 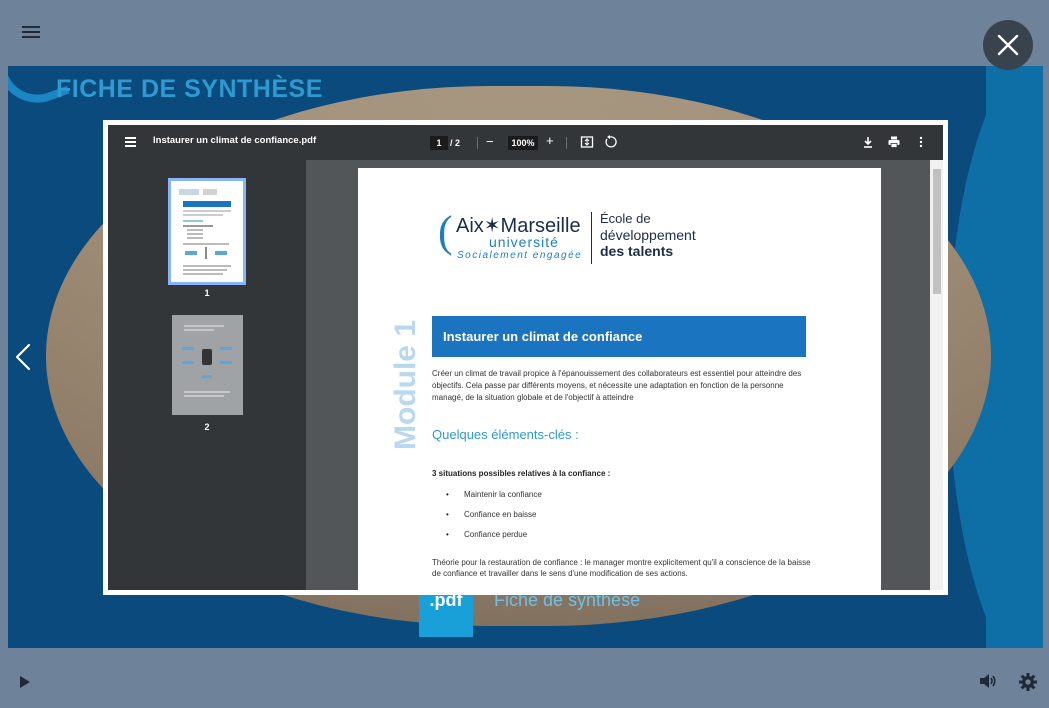 I want to click on zoom-out-button: −, so click(x=490, y=141).